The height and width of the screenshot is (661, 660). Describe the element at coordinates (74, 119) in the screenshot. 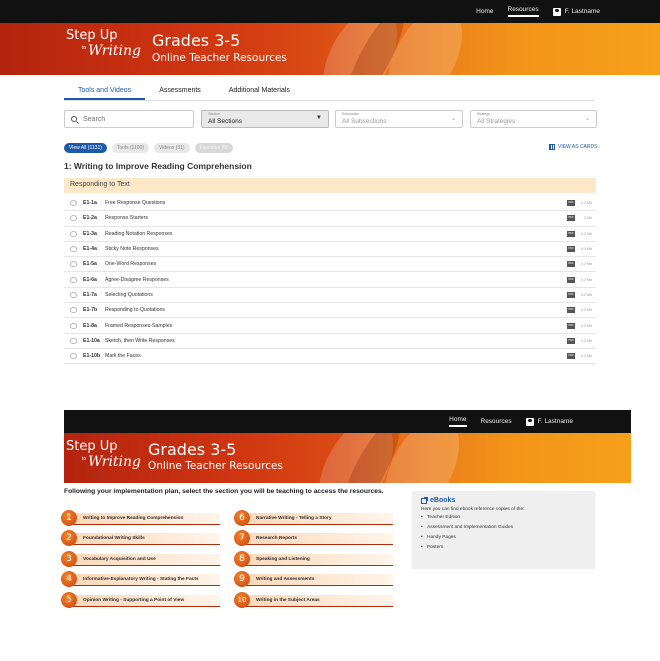

I see `search-icon` at that location.